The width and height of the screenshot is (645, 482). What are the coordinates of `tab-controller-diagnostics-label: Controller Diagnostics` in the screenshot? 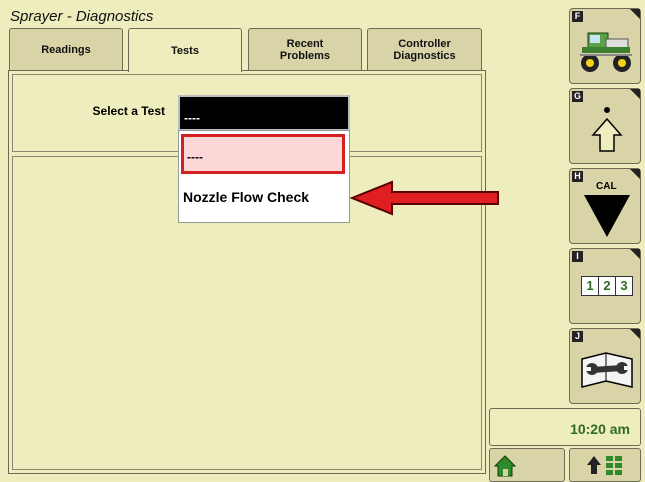 It's located at (424, 49).